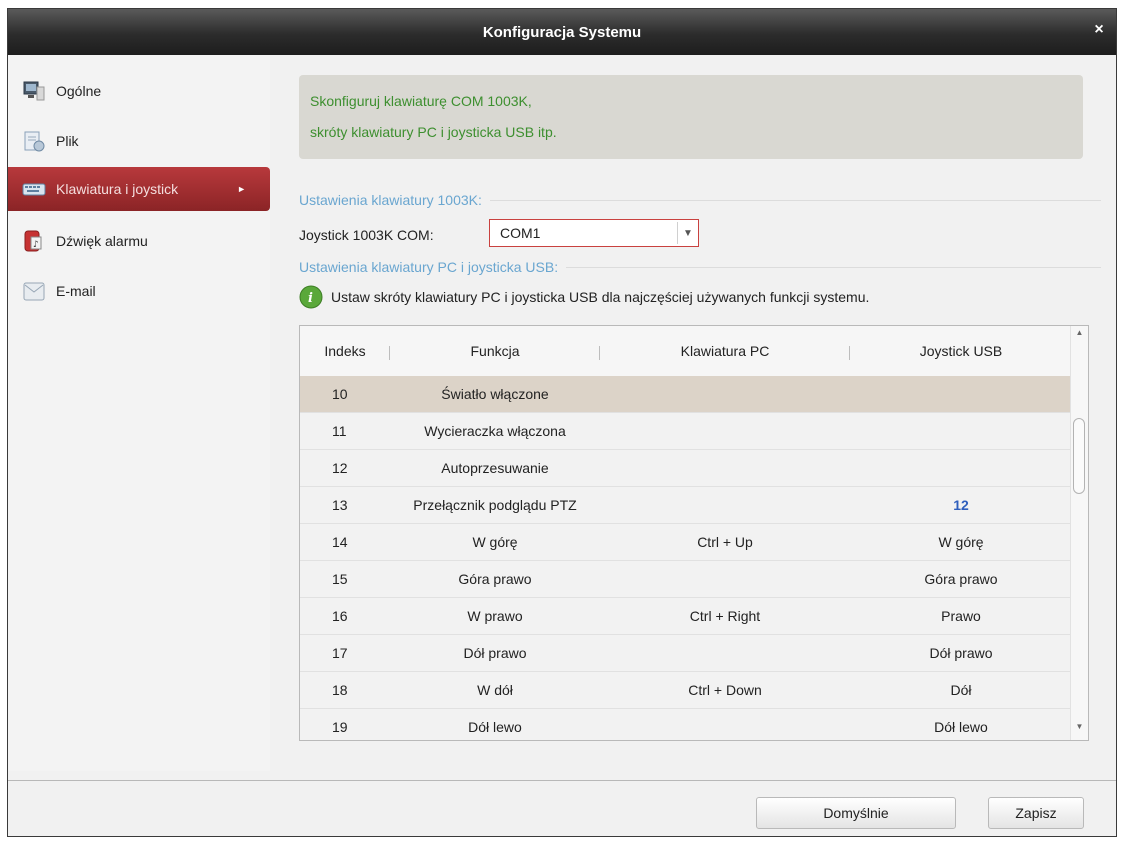 Image resolution: width=1121 pixels, height=841 pixels. What do you see at coordinates (495, 431) in the screenshot?
I see `row-function: Wycieraczka włączona` at bounding box center [495, 431].